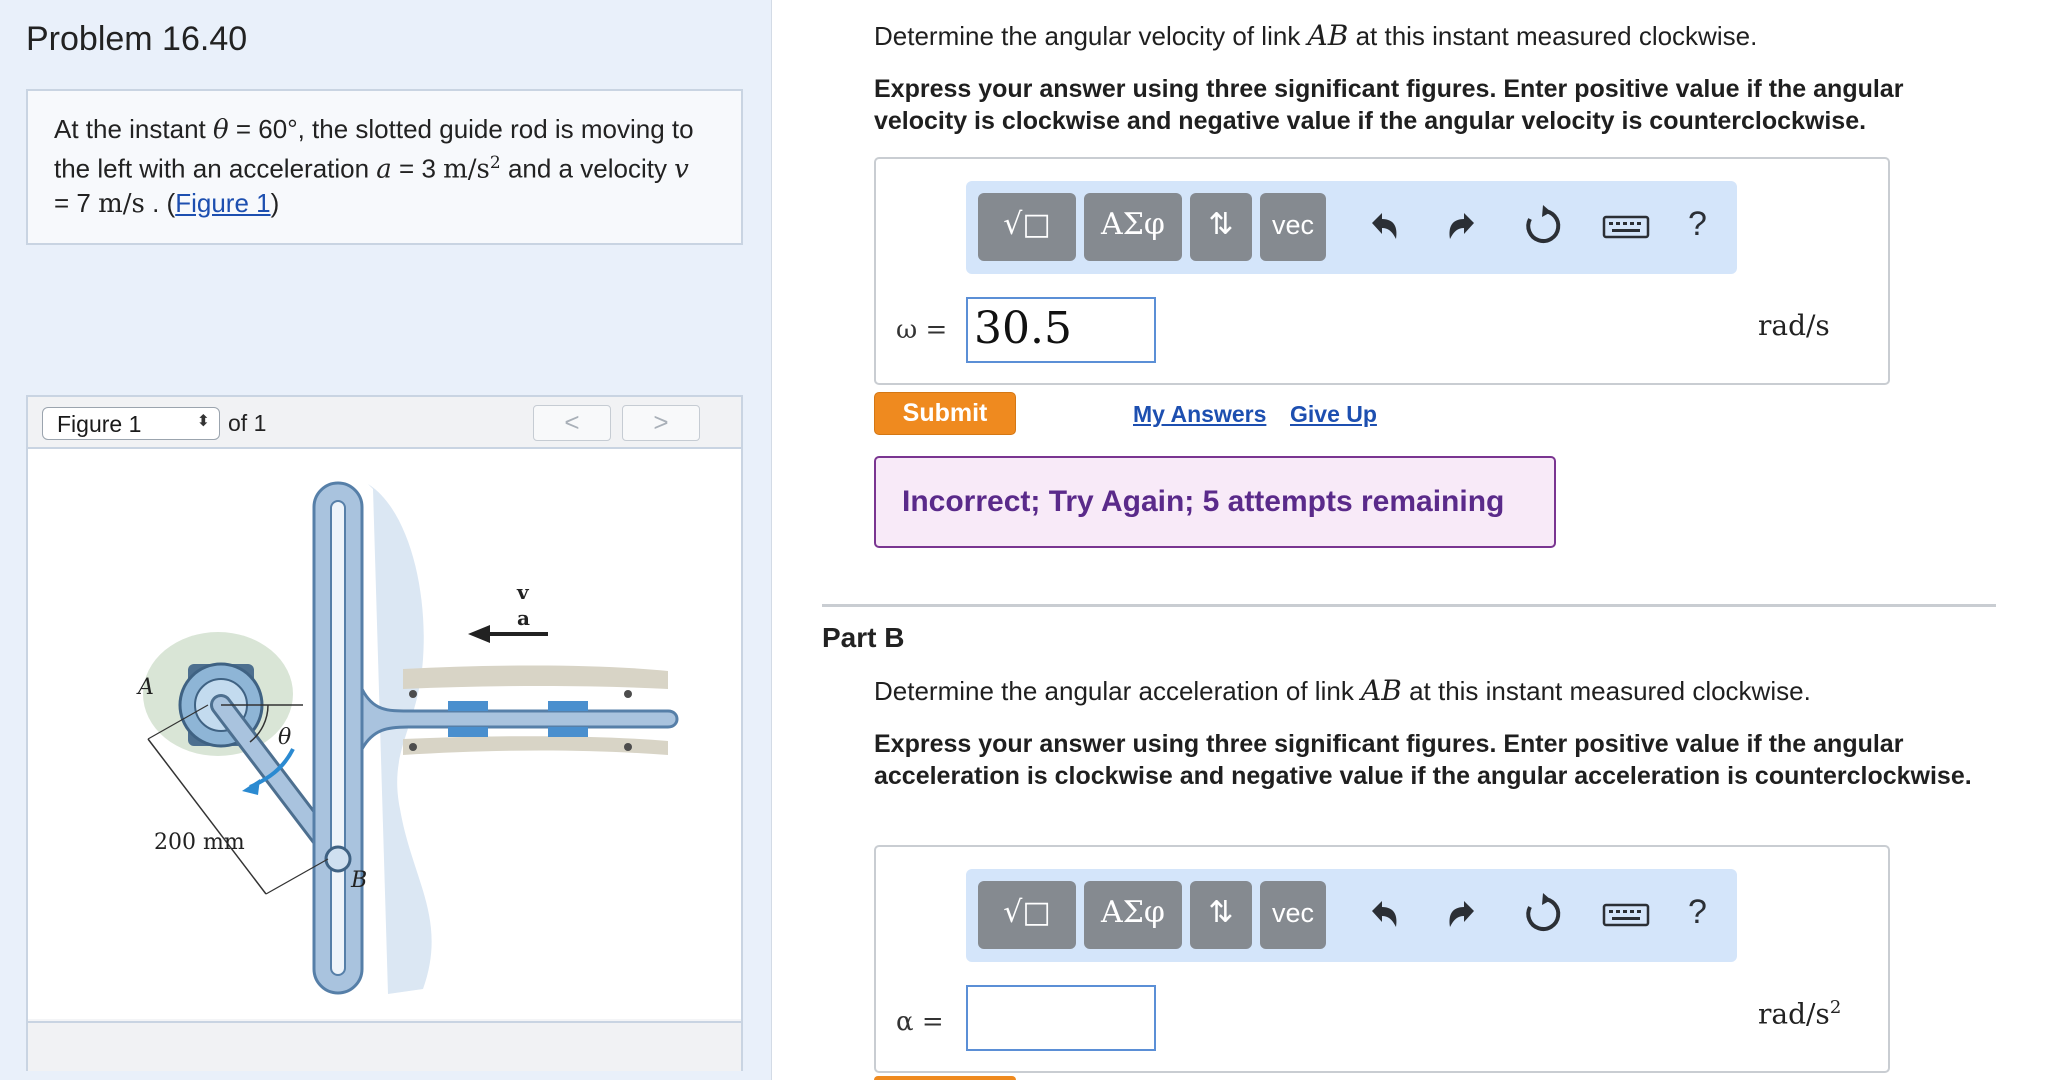  I want to click on guide-shading-top, so click(535, 677).